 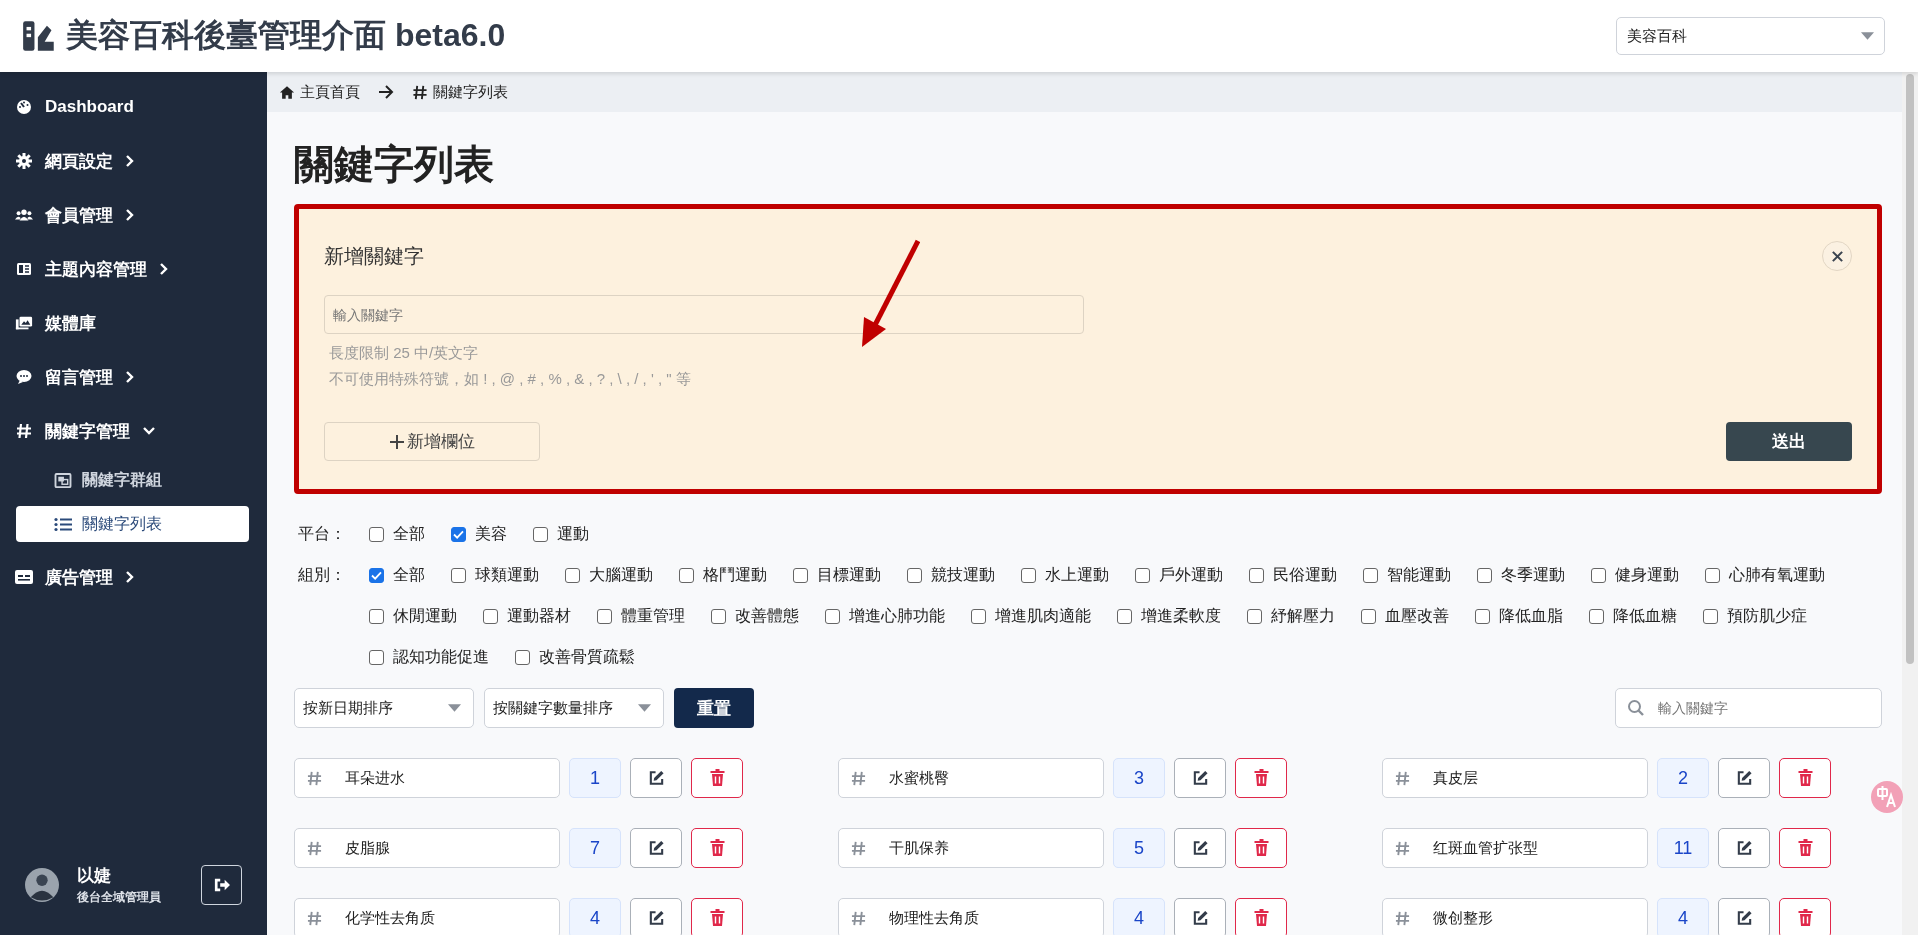 I want to click on keyword-field: 物理性去角质, so click(x=971, y=916).